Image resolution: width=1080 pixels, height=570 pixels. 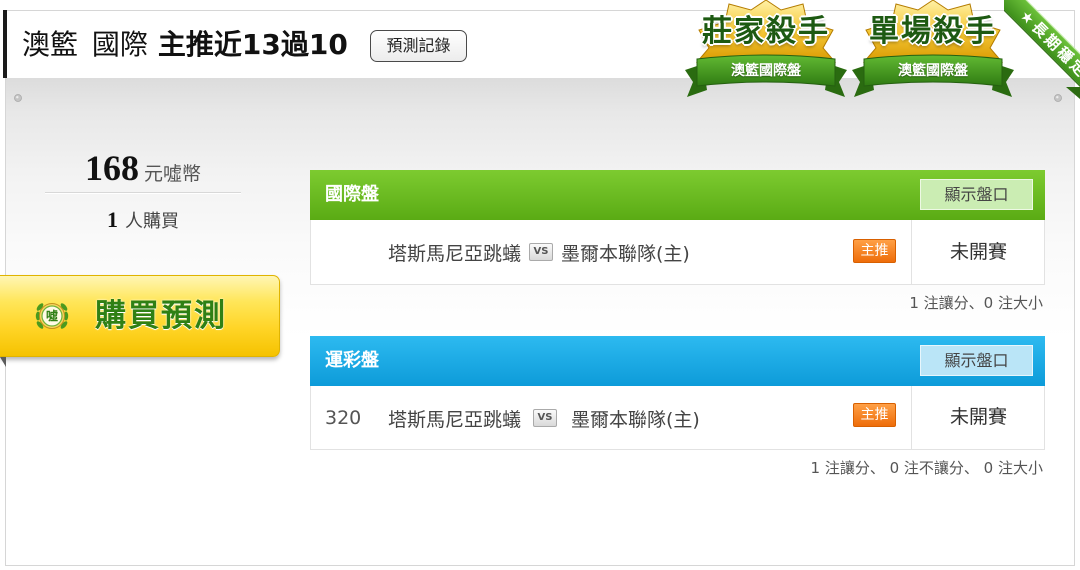 What do you see at coordinates (352, 360) in the screenshot?
I see `market-title: 運彩盤` at bounding box center [352, 360].